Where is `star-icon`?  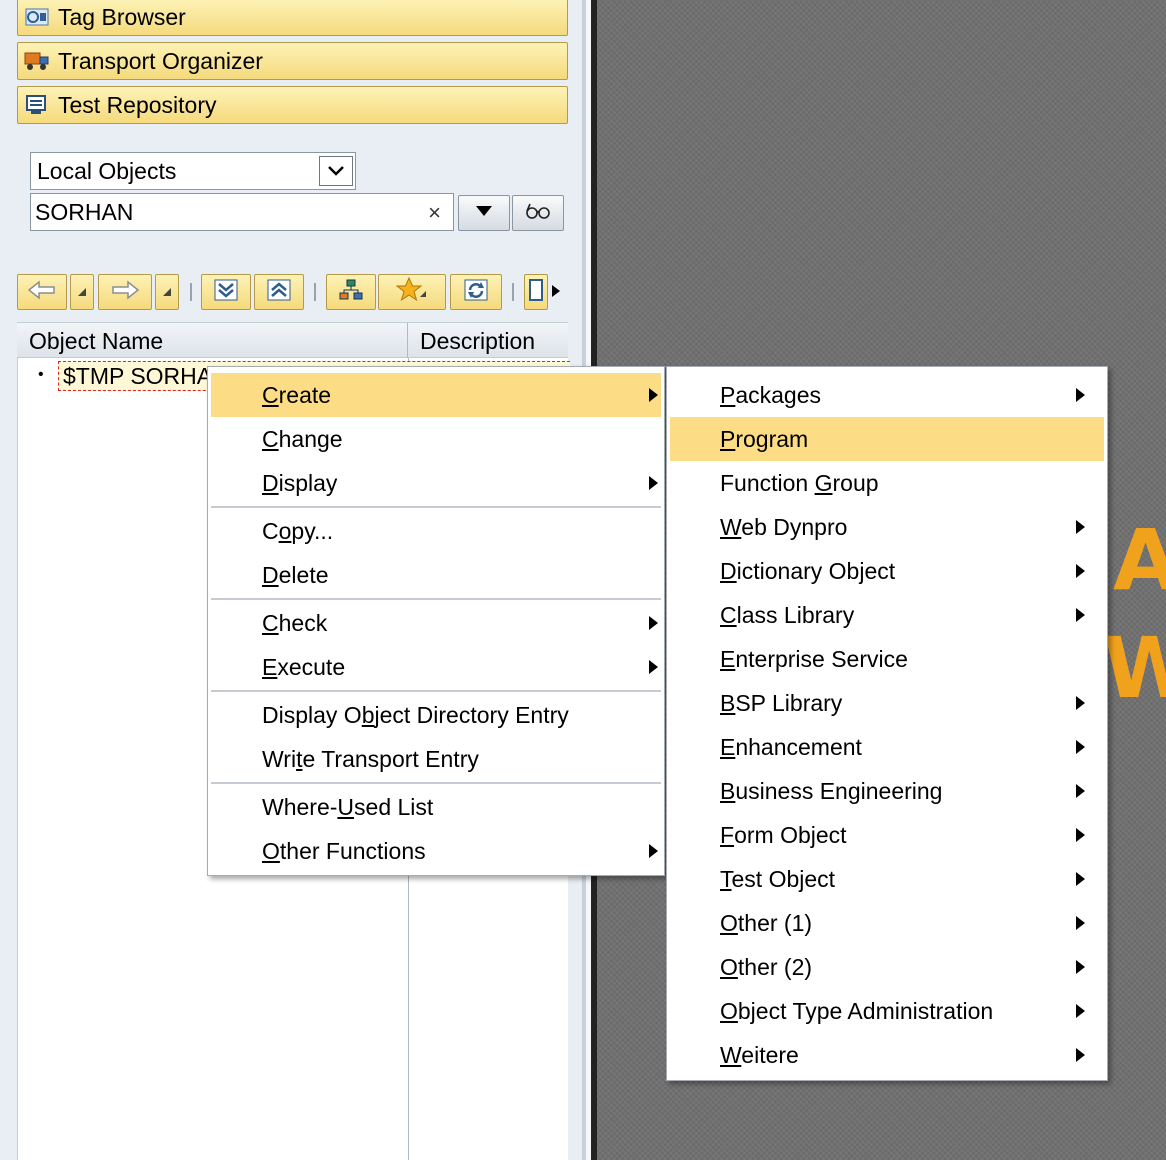 star-icon is located at coordinates (411, 292).